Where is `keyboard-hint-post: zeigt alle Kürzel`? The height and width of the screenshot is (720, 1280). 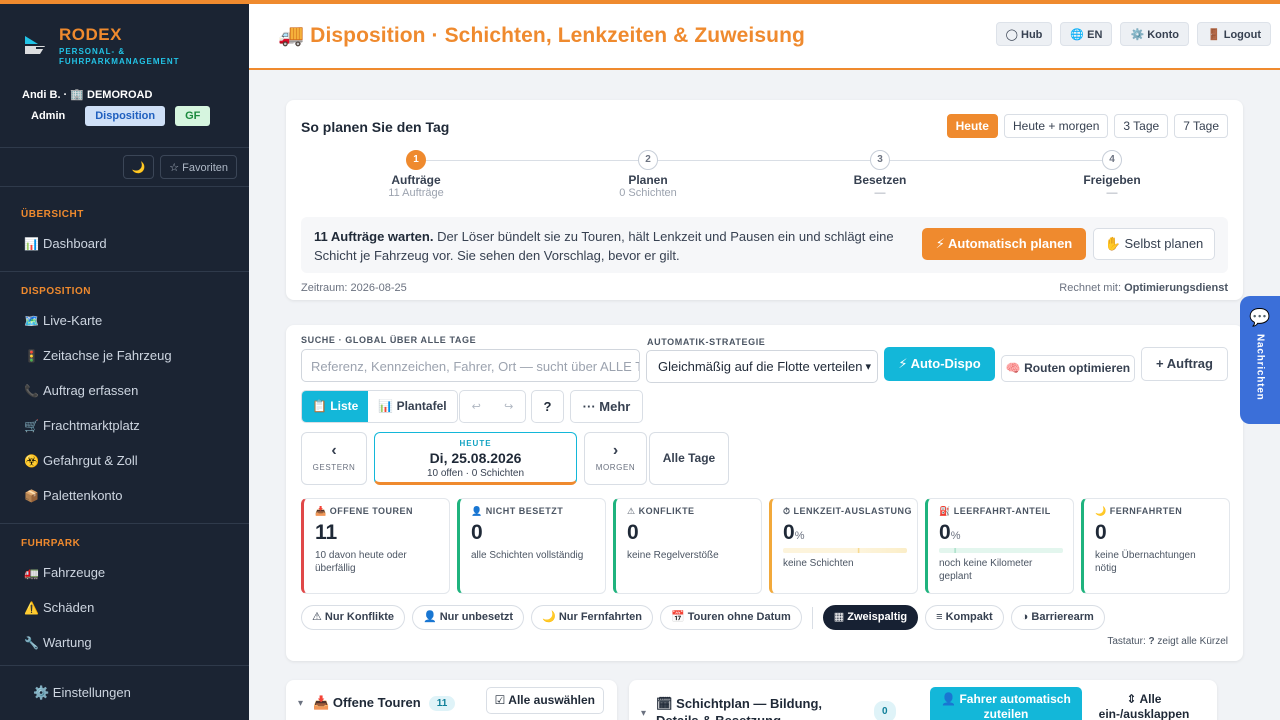
keyboard-hint-post: zeigt alle Kürzel is located at coordinates (1191, 641).